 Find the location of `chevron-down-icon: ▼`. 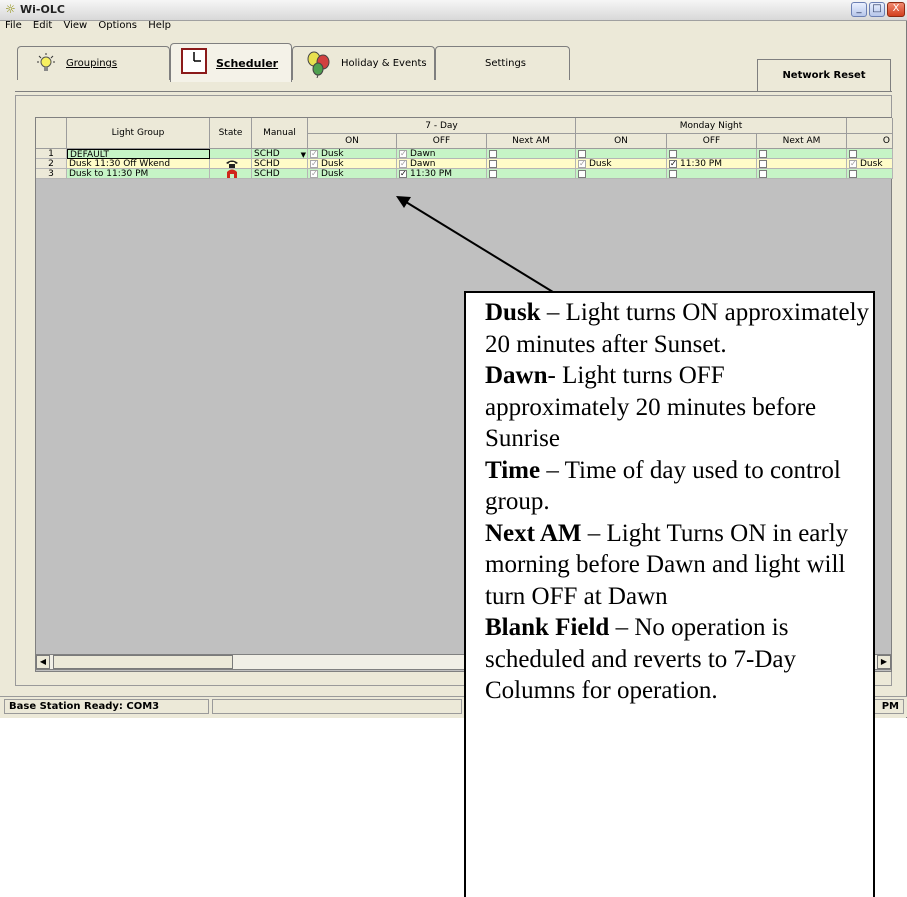

chevron-down-icon: ▼ is located at coordinates (303, 154).